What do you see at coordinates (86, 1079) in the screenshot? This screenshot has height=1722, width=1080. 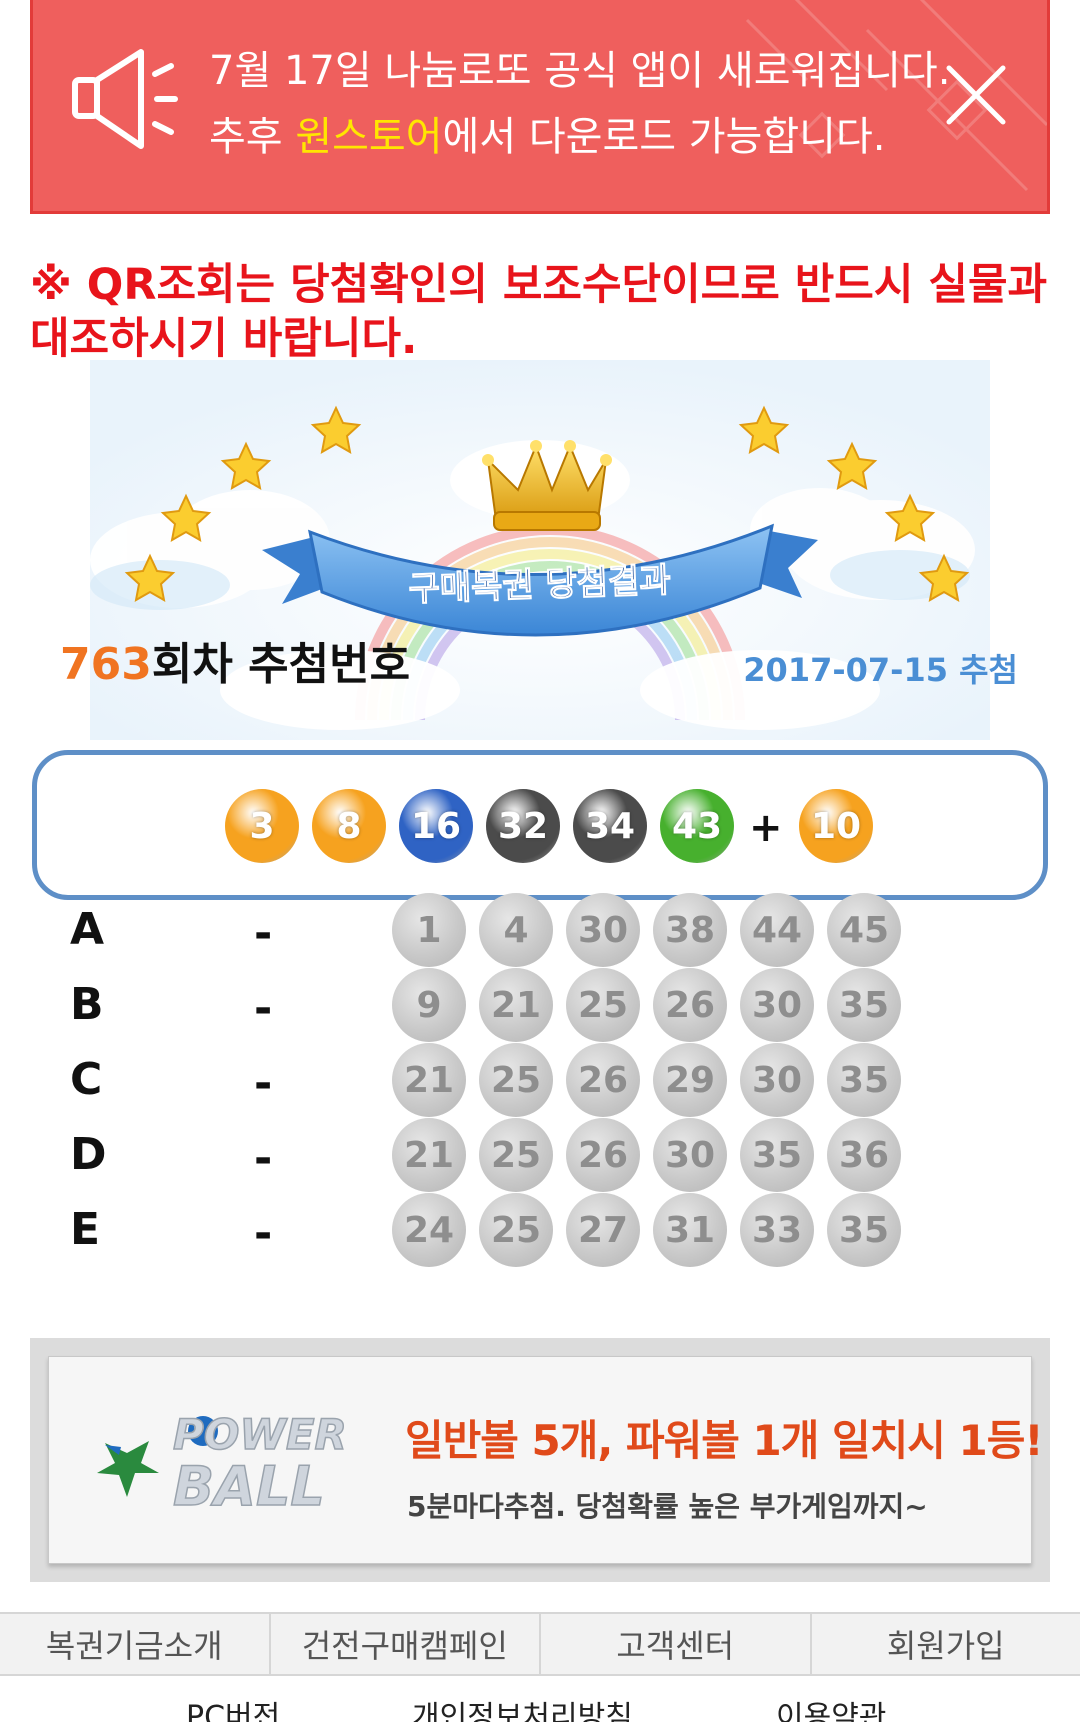 I see `game-label: C` at bounding box center [86, 1079].